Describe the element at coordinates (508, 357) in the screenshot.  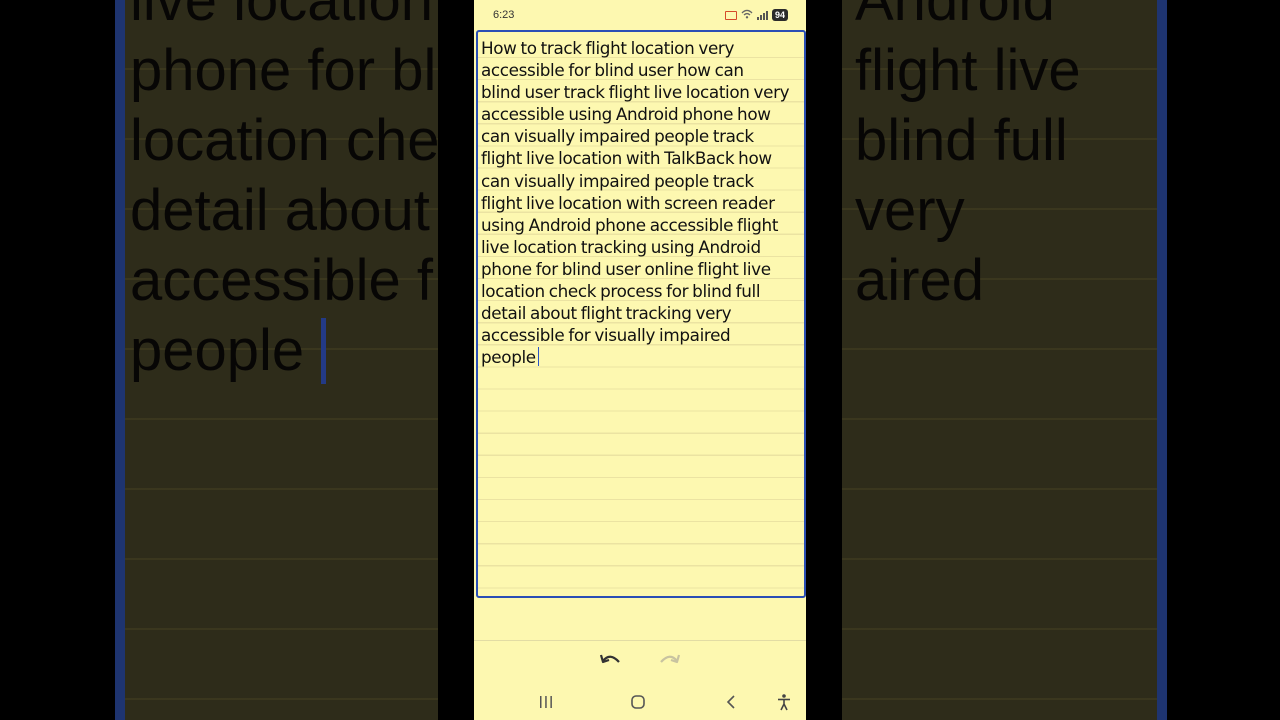
I see `note-line: people` at that location.